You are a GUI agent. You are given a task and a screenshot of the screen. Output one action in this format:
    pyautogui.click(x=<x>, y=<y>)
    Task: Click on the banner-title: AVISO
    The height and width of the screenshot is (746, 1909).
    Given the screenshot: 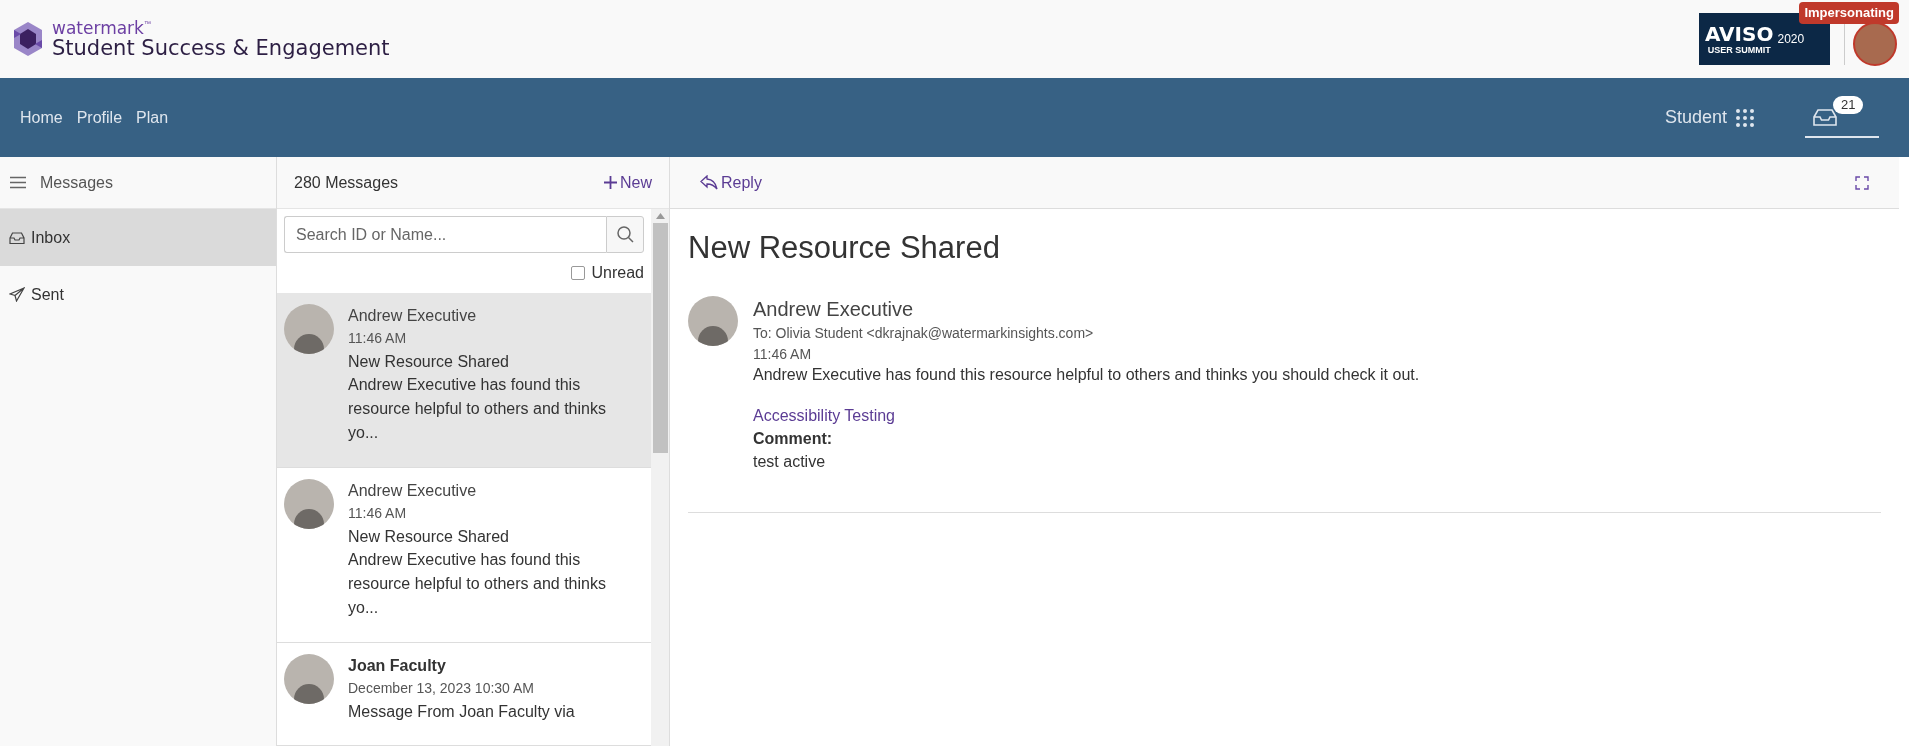 What is the action you would take?
    pyautogui.click(x=1739, y=33)
    